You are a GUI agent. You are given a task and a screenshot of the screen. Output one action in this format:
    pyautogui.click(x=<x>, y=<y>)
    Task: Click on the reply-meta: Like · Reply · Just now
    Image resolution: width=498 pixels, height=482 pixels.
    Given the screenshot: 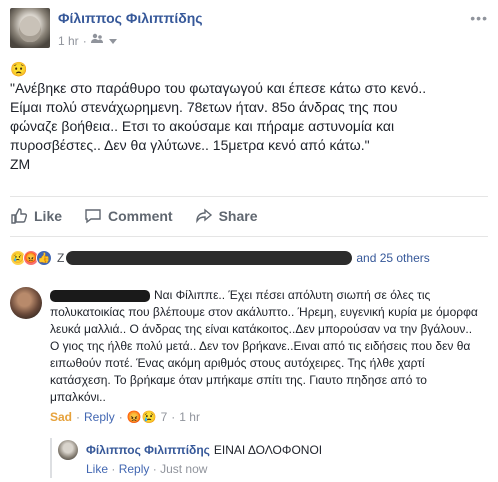 What is the action you would take?
    pyautogui.click(x=146, y=469)
    